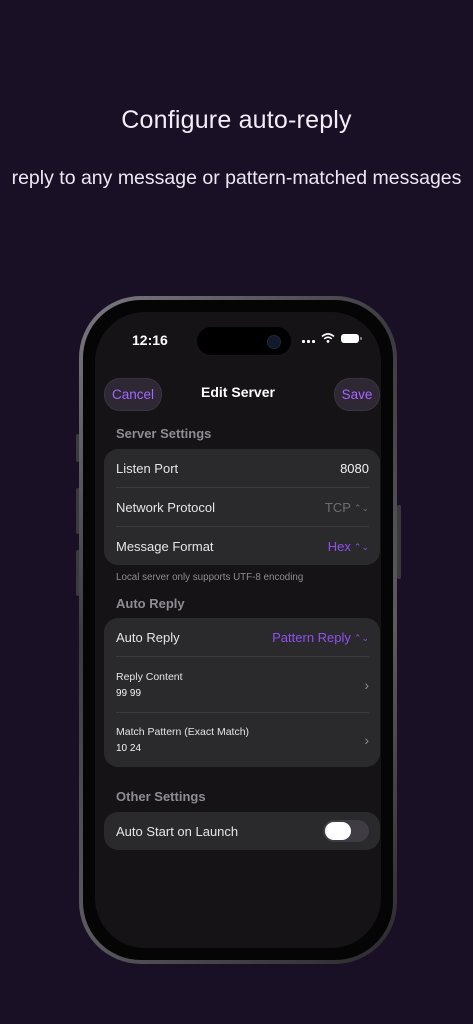 The image size is (473, 1024). What do you see at coordinates (150, 340) in the screenshot?
I see `status-time: 12:16` at bounding box center [150, 340].